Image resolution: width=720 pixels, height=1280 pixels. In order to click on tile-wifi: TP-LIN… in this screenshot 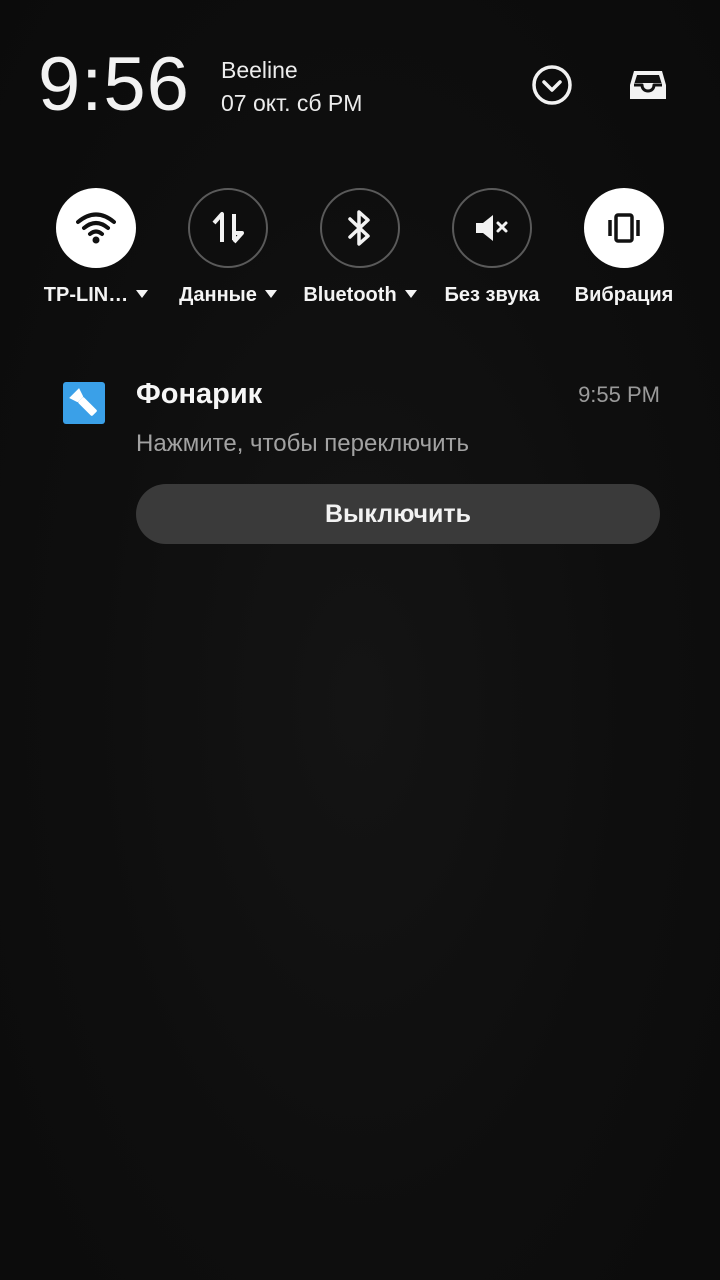, I will do `click(96, 253)`.